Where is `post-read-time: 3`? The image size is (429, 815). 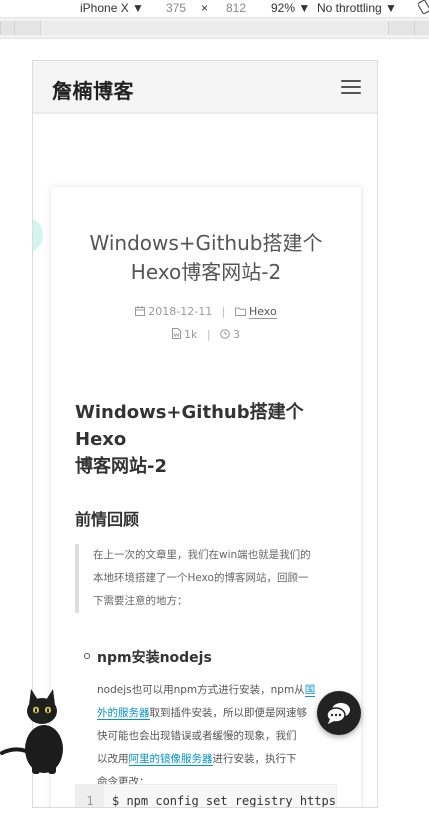 post-read-time: 3 is located at coordinates (237, 334).